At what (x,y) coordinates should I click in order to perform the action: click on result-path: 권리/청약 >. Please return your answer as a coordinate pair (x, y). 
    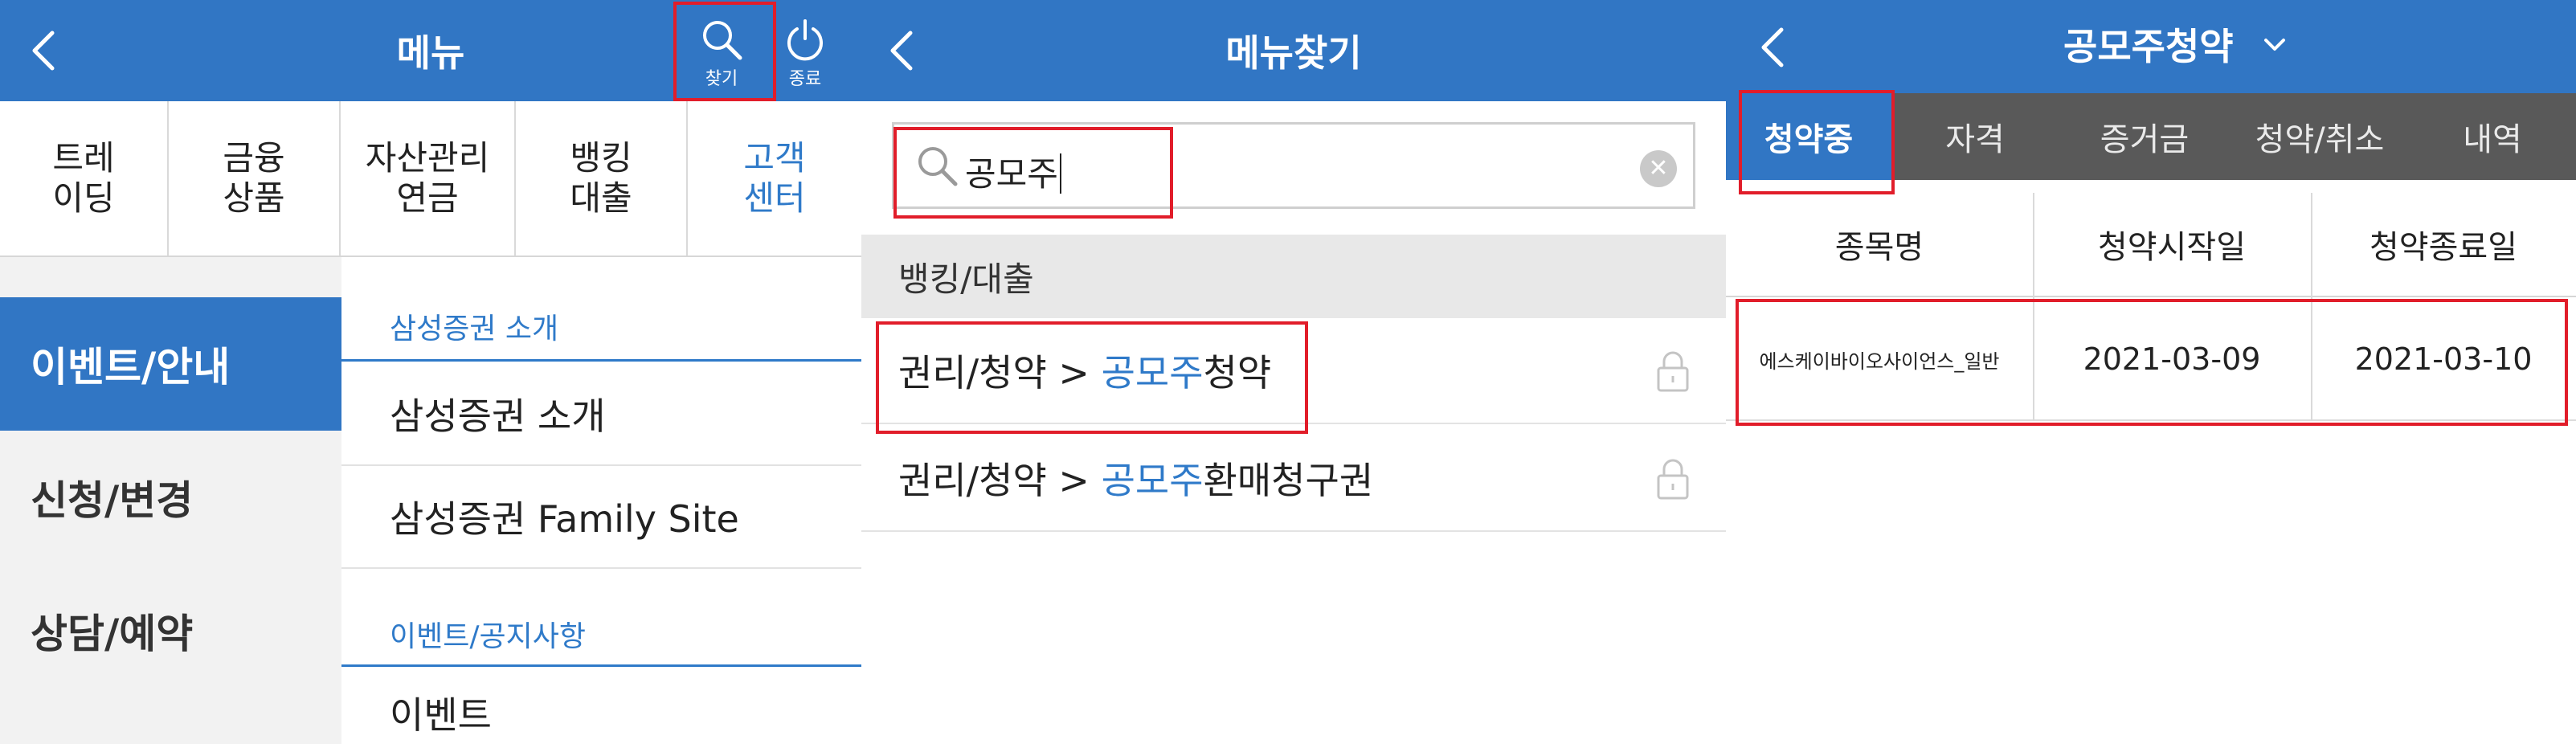
    Looking at the image, I should click on (1000, 480).